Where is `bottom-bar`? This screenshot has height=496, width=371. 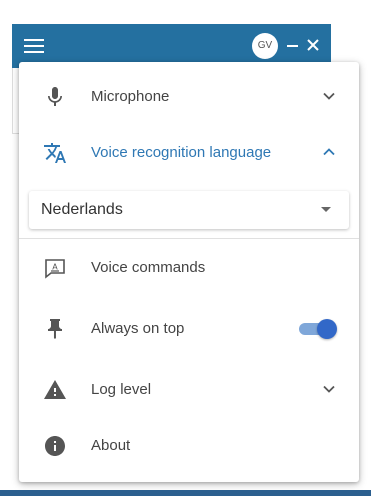
bottom-bar is located at coordinates (185, 493).